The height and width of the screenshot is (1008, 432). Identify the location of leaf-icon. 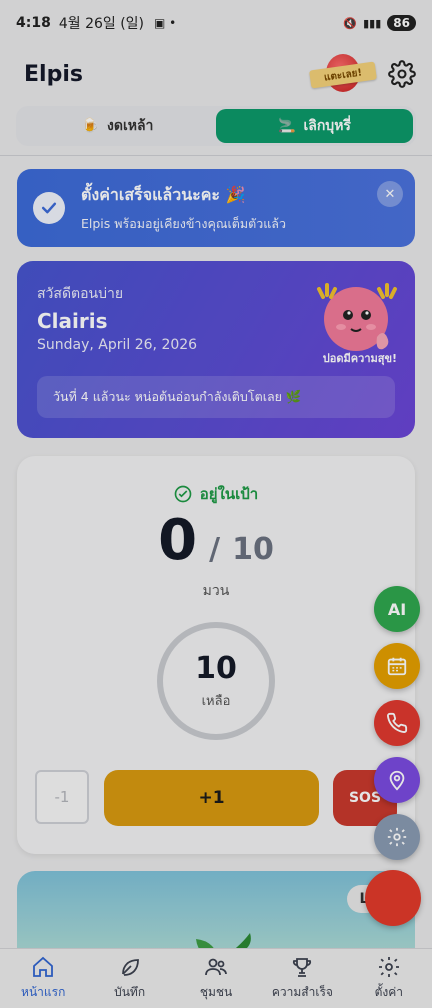
(130, 967).